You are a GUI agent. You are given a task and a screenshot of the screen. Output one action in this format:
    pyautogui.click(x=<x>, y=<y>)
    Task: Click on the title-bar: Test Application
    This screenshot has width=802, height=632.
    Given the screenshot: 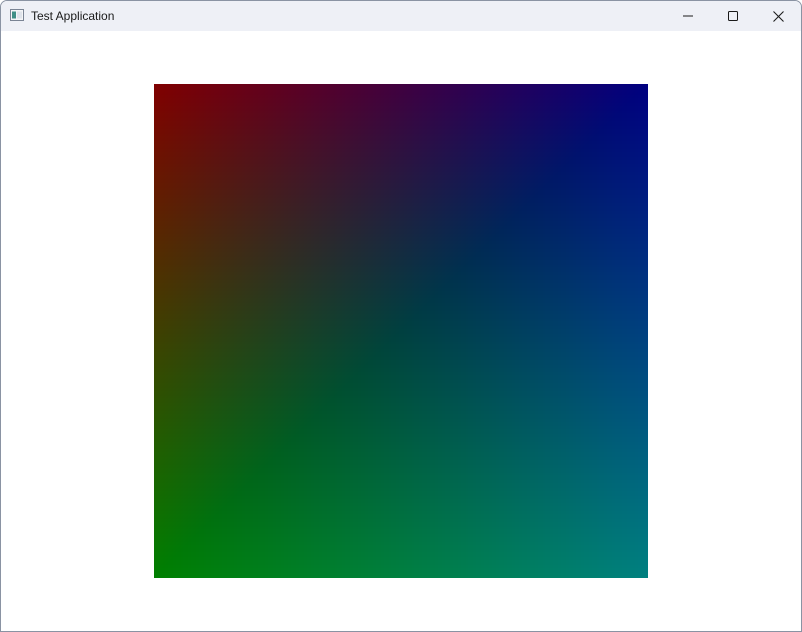 What is the action you would take?
    pyautogui.click(x=401, y=16)
    